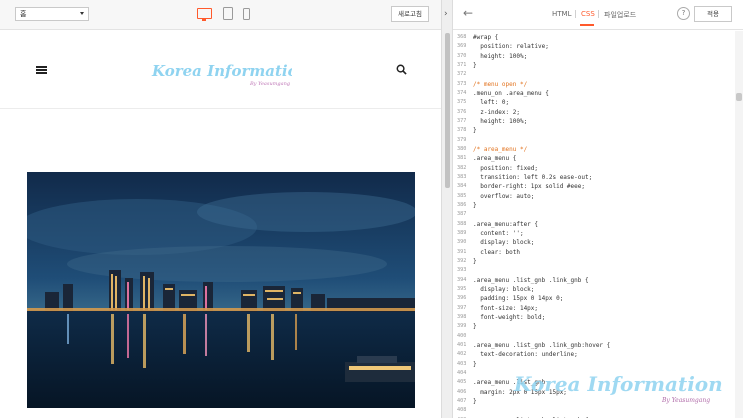 The width and height of the screenshot is (743, 418). Describe the element at coordinates (52, 14) in the screenshot. I see `page-select: 홈` at that location.